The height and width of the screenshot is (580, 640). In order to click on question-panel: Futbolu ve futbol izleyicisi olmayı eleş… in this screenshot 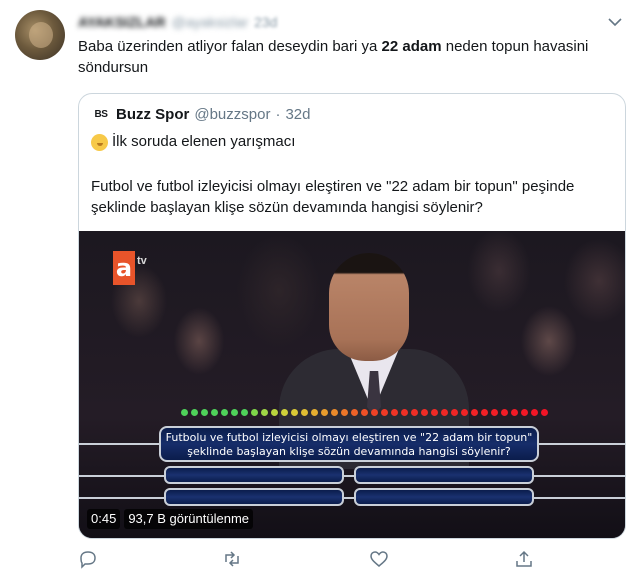, I will do `click(349, 444)`.